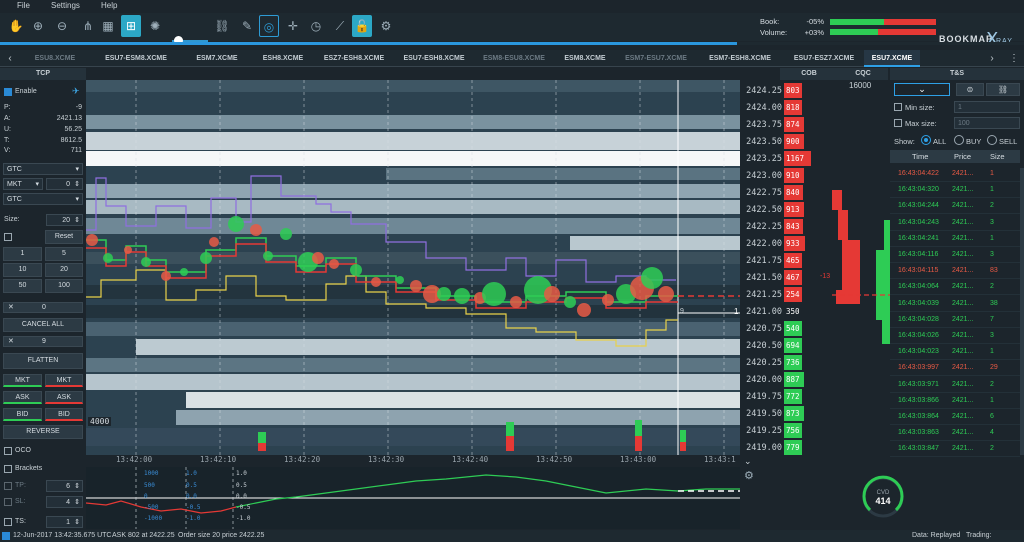 The height and width of the screenshot is (542, 1024). What do you see at coordinates (955, 287) in the screenshot?
I see `ts-table-row: 16:43:04:064 2421... 2` at bounding box center [955, 287].